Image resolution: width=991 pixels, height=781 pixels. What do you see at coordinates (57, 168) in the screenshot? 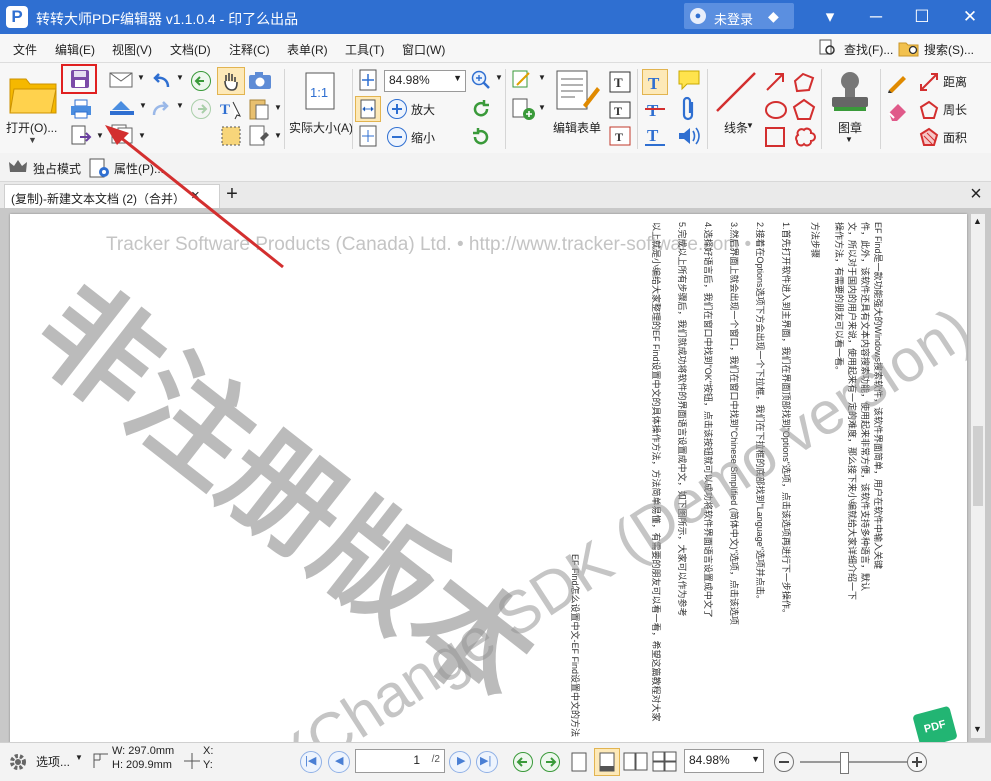
I see `exclusive-mode-button: 独占模式` at bounding box center [57, 168].